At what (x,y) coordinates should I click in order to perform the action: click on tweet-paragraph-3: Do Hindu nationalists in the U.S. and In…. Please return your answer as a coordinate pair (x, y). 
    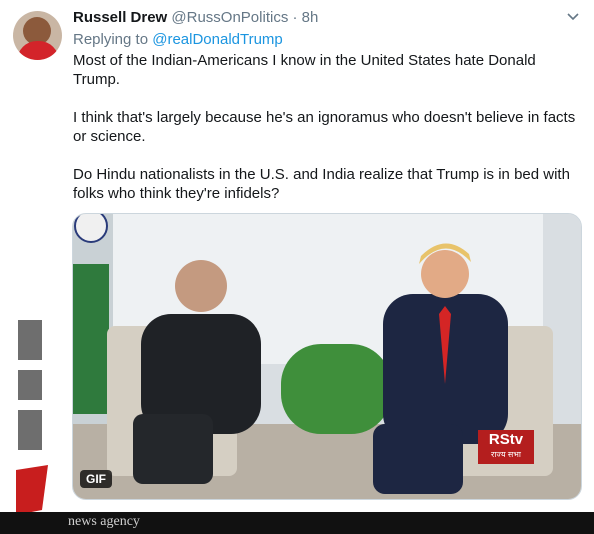
    Looking at the image, I should click on (321, 184).